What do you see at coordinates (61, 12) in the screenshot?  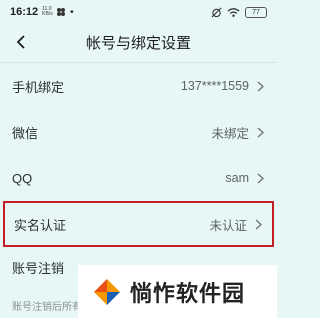 I see `app-notification-icon` at bounding box center [61, 12].